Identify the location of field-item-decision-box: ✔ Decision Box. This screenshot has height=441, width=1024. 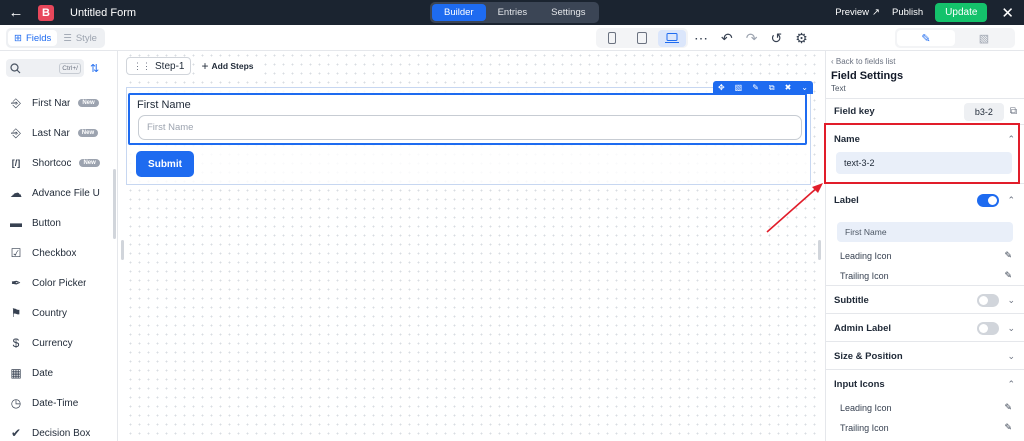
(59, 429).